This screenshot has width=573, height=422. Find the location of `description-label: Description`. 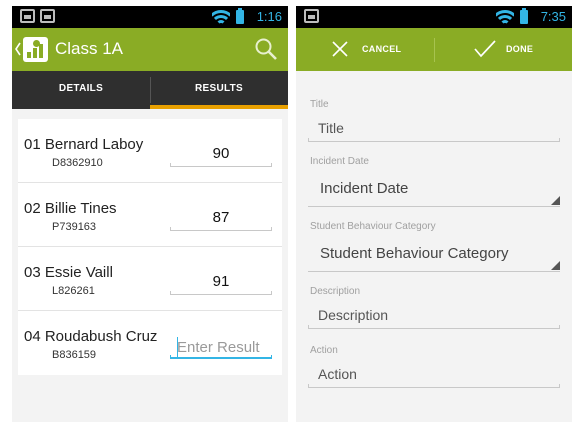

description-label: Description is located at coordinates (335, 291).